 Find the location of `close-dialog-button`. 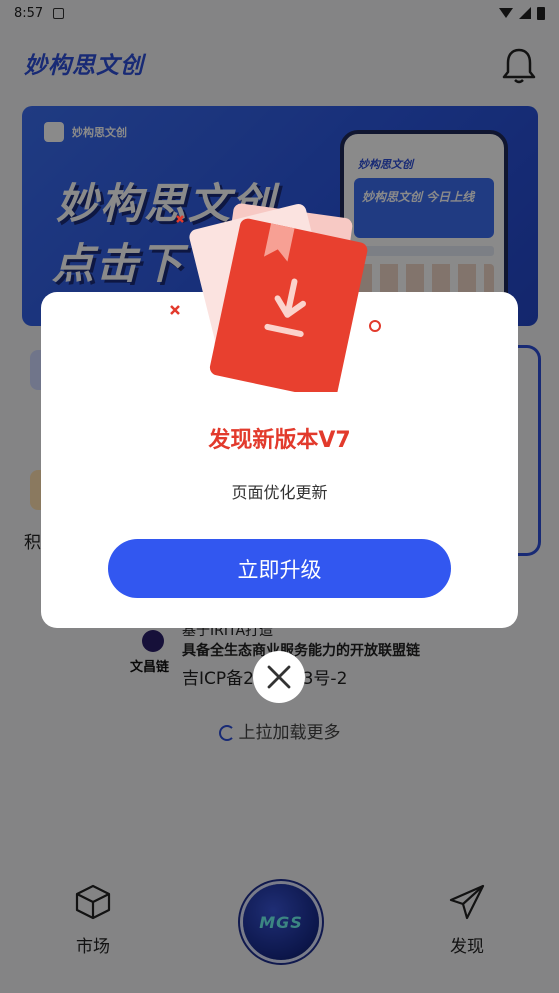

close-dialog-button is located at coordinates (279, 677).